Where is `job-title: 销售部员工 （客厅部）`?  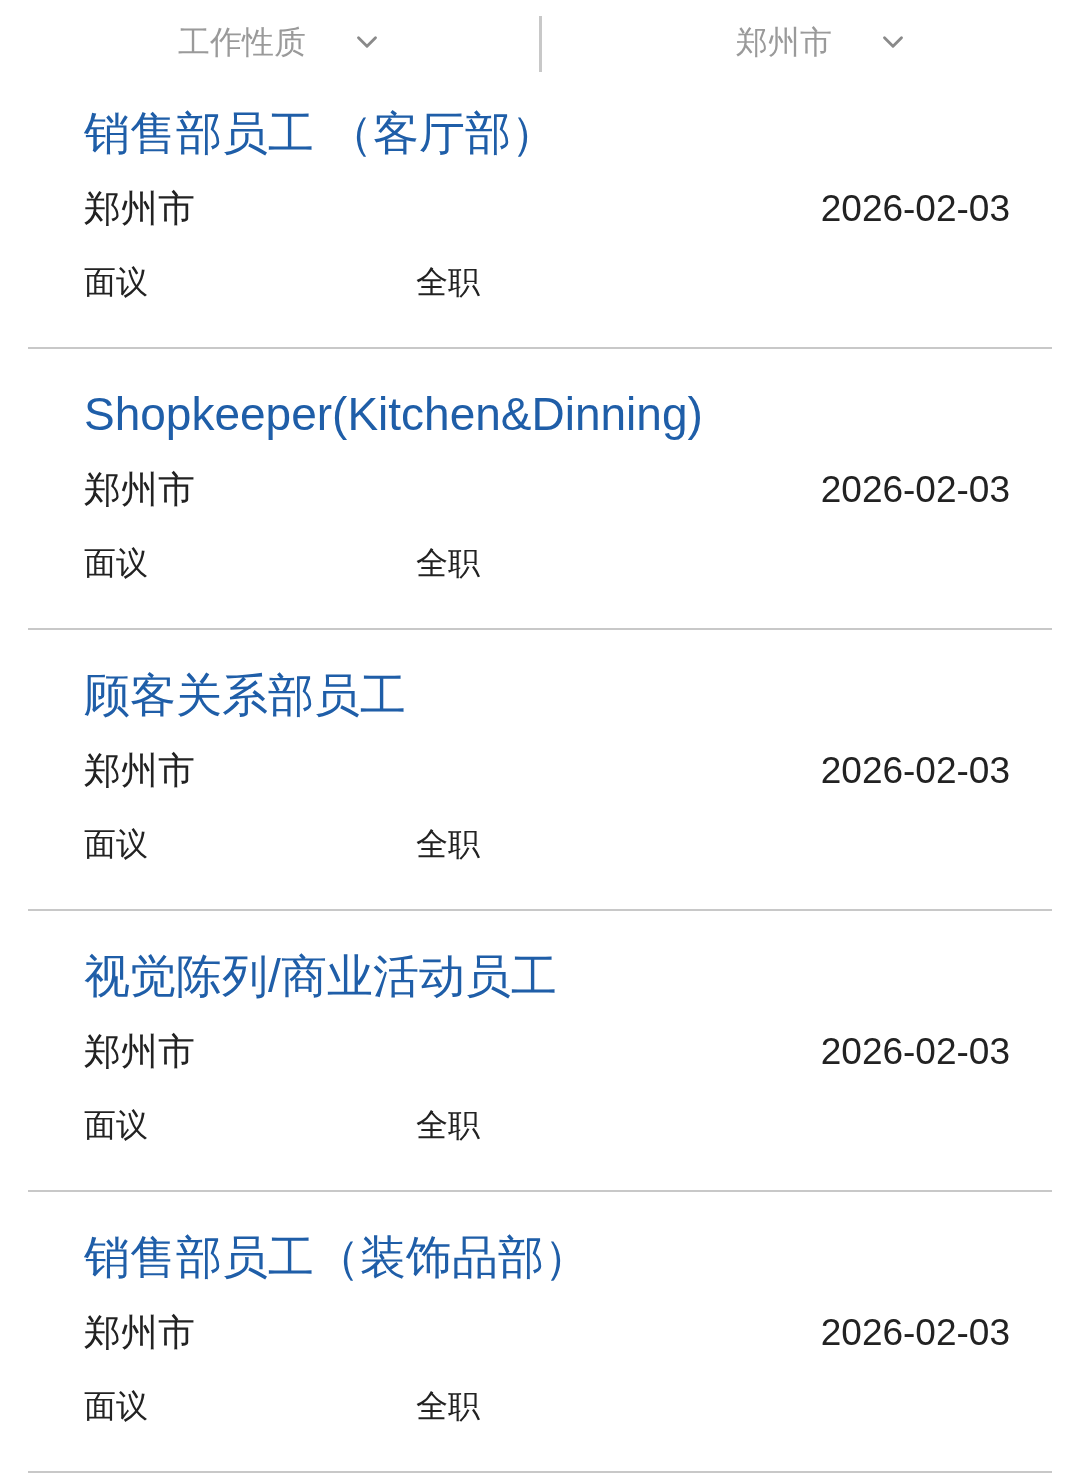
job-title: 销售部员工 （客厅部） is located at coordinates (547, 133).